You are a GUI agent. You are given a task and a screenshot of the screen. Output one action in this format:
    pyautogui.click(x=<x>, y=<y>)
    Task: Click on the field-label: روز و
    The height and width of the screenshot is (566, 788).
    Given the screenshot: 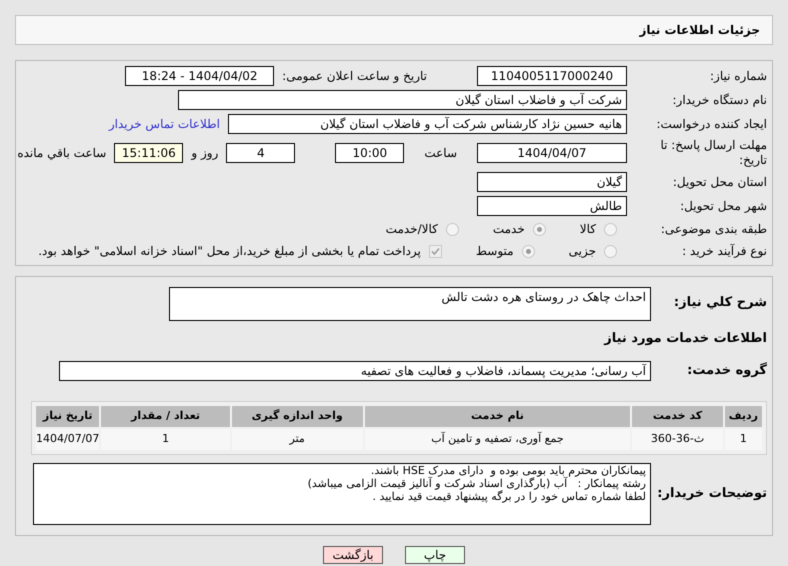 What is the action you would take?
    pyautogui.click(x=204, y=153)
    